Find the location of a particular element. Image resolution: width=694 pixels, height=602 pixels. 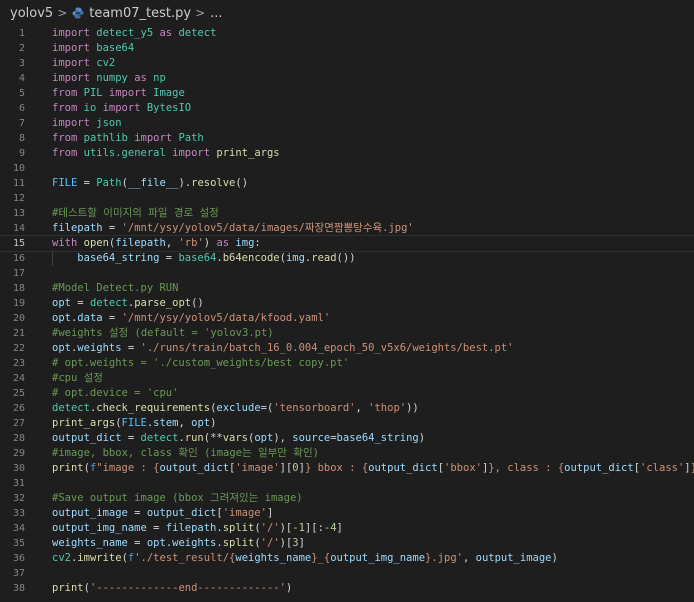

code-line: 24 #cpu 설정 is located at coordinates (347, 378).